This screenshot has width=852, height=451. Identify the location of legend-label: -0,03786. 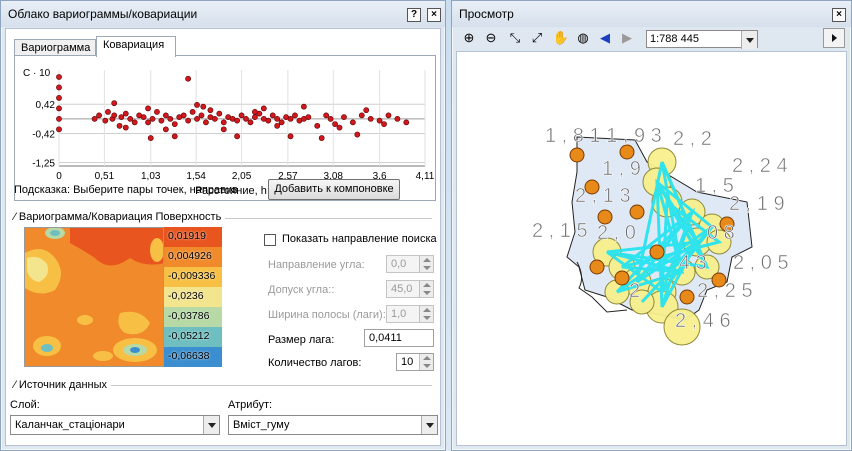
(189, 316).